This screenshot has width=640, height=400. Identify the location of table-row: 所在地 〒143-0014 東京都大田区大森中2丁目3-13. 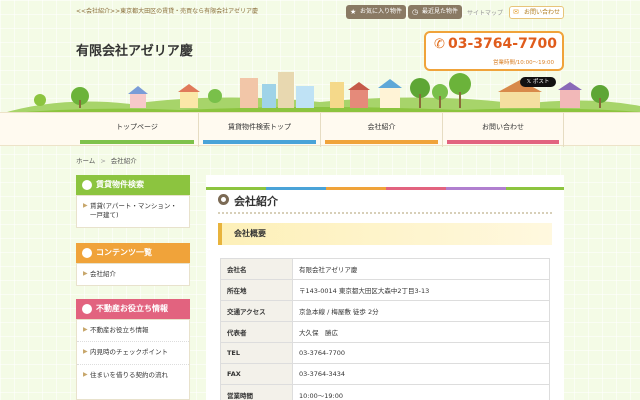
(385, 290).